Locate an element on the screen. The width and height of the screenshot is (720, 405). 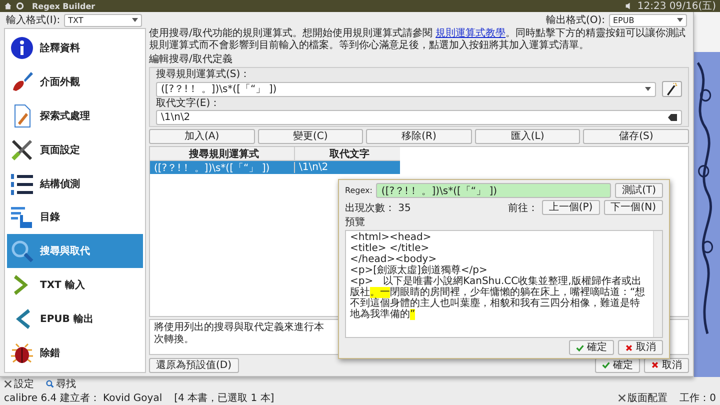
preview-line: </head><body> is located at coordinates (394, 259).